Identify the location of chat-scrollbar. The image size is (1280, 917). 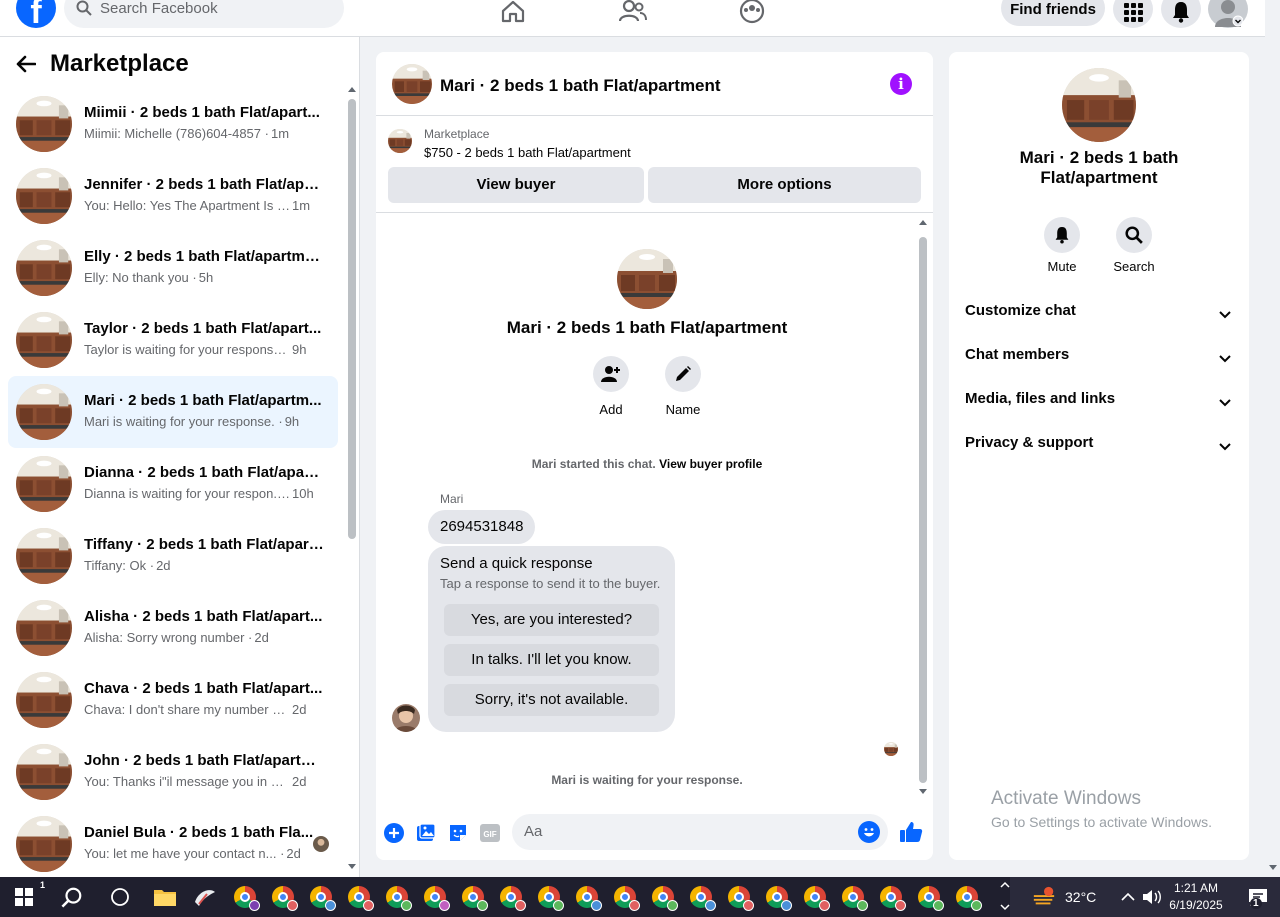
(923, 508).